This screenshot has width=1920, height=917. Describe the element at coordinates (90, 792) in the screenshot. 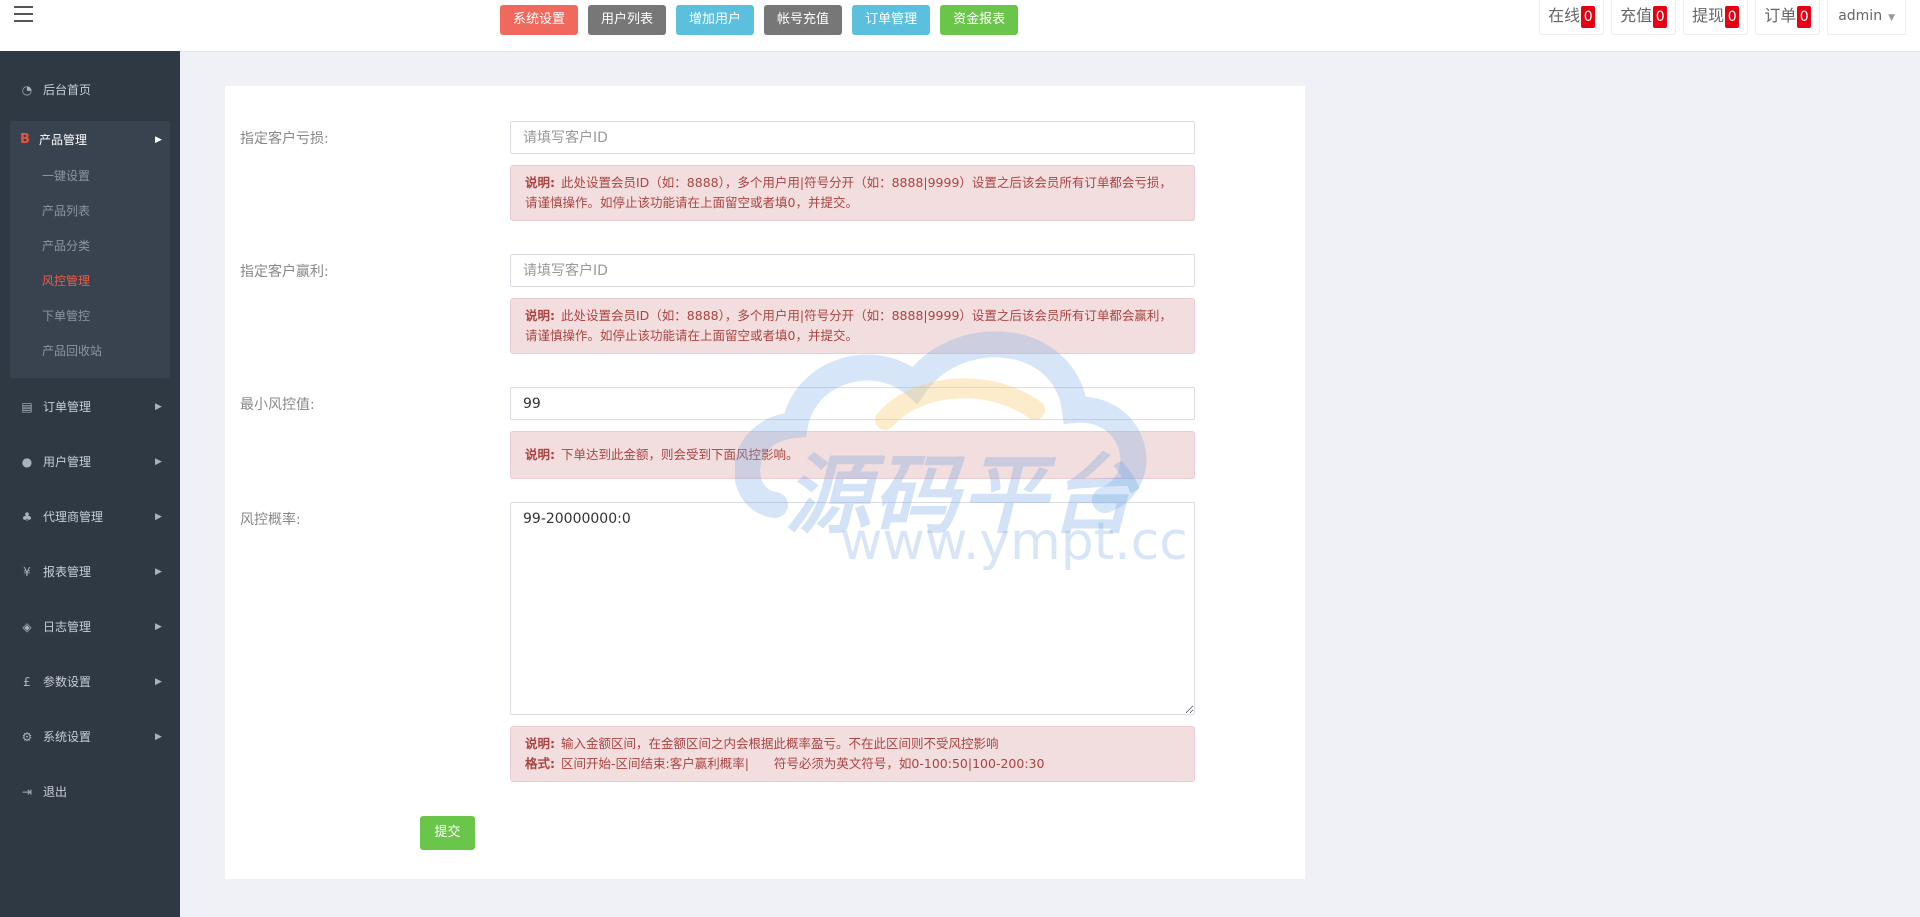

I see `sidebar-item-logout: ⇥ 退出` at that location.